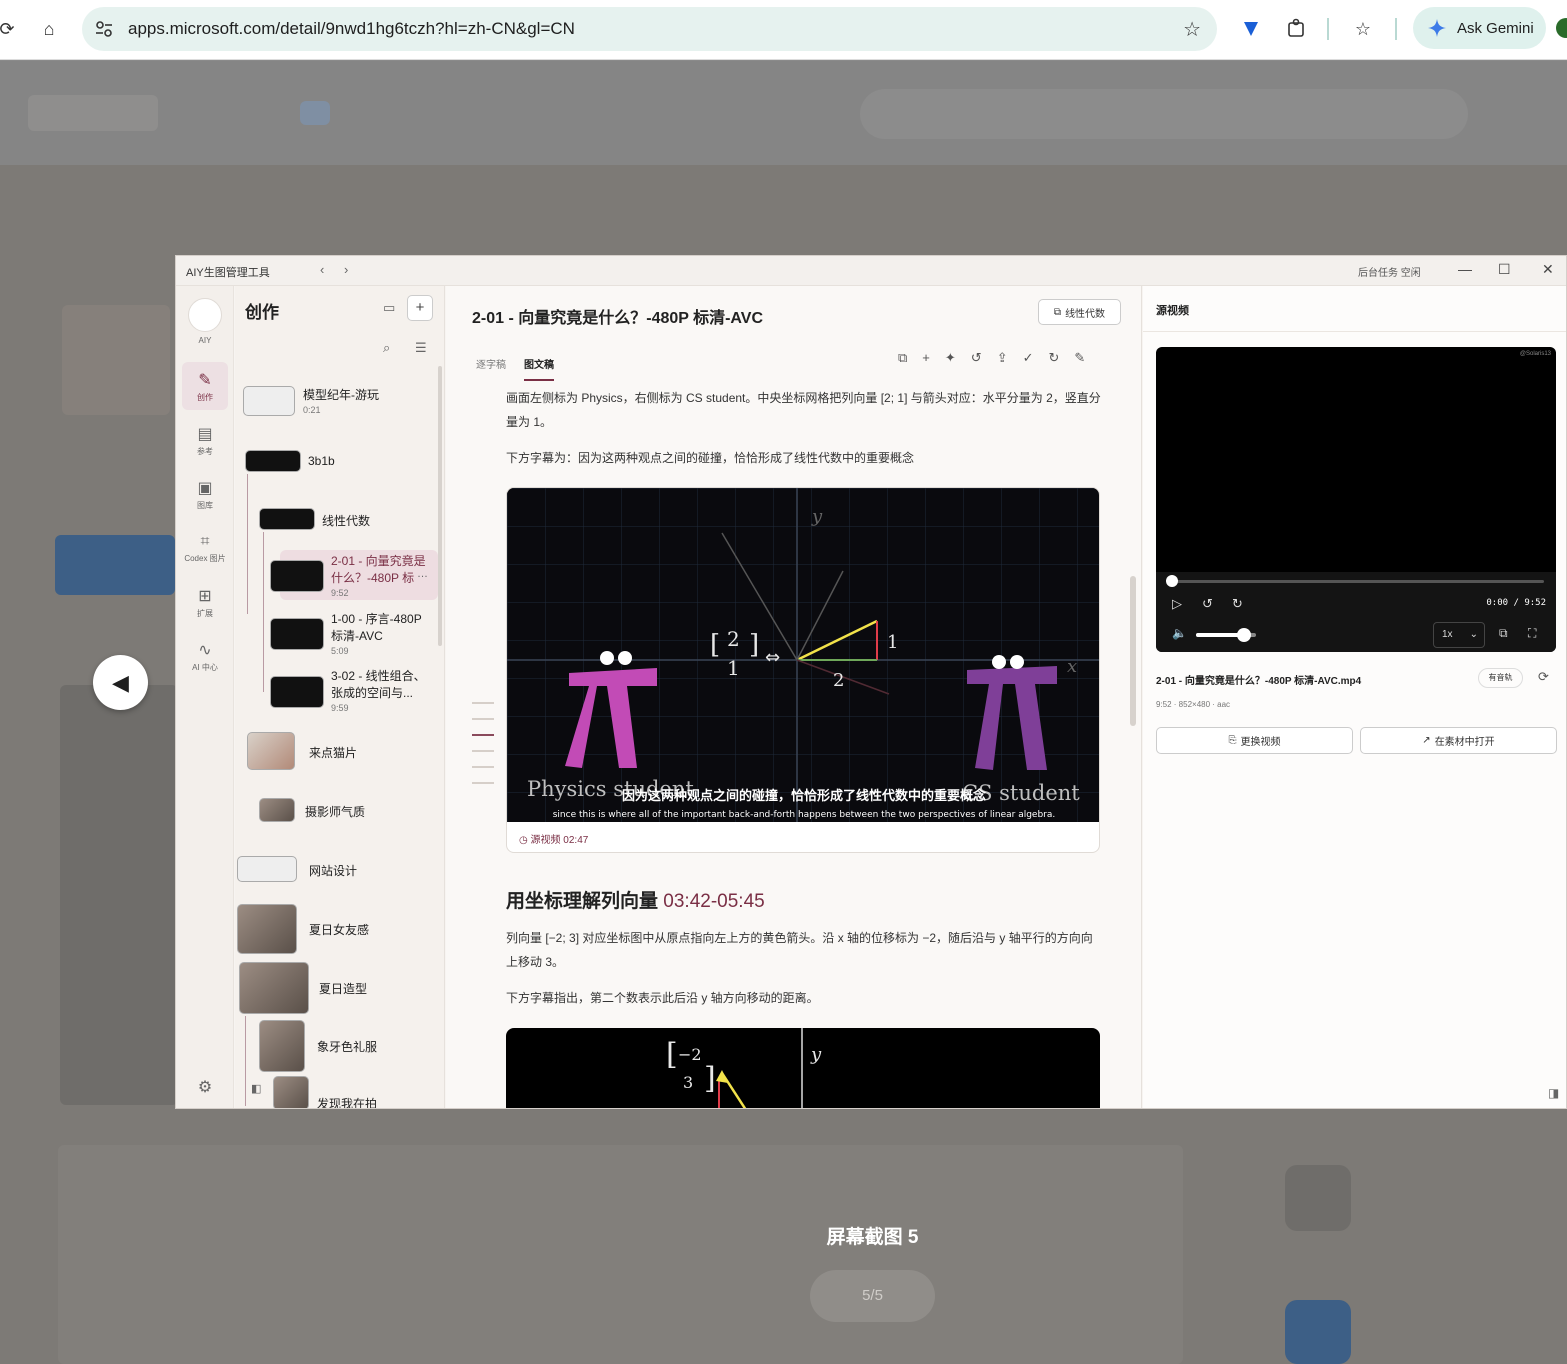 Image resolution: width=1567 pixels, height=1364 pixels. I want to click on profile-avatar, so click(1561, 28).